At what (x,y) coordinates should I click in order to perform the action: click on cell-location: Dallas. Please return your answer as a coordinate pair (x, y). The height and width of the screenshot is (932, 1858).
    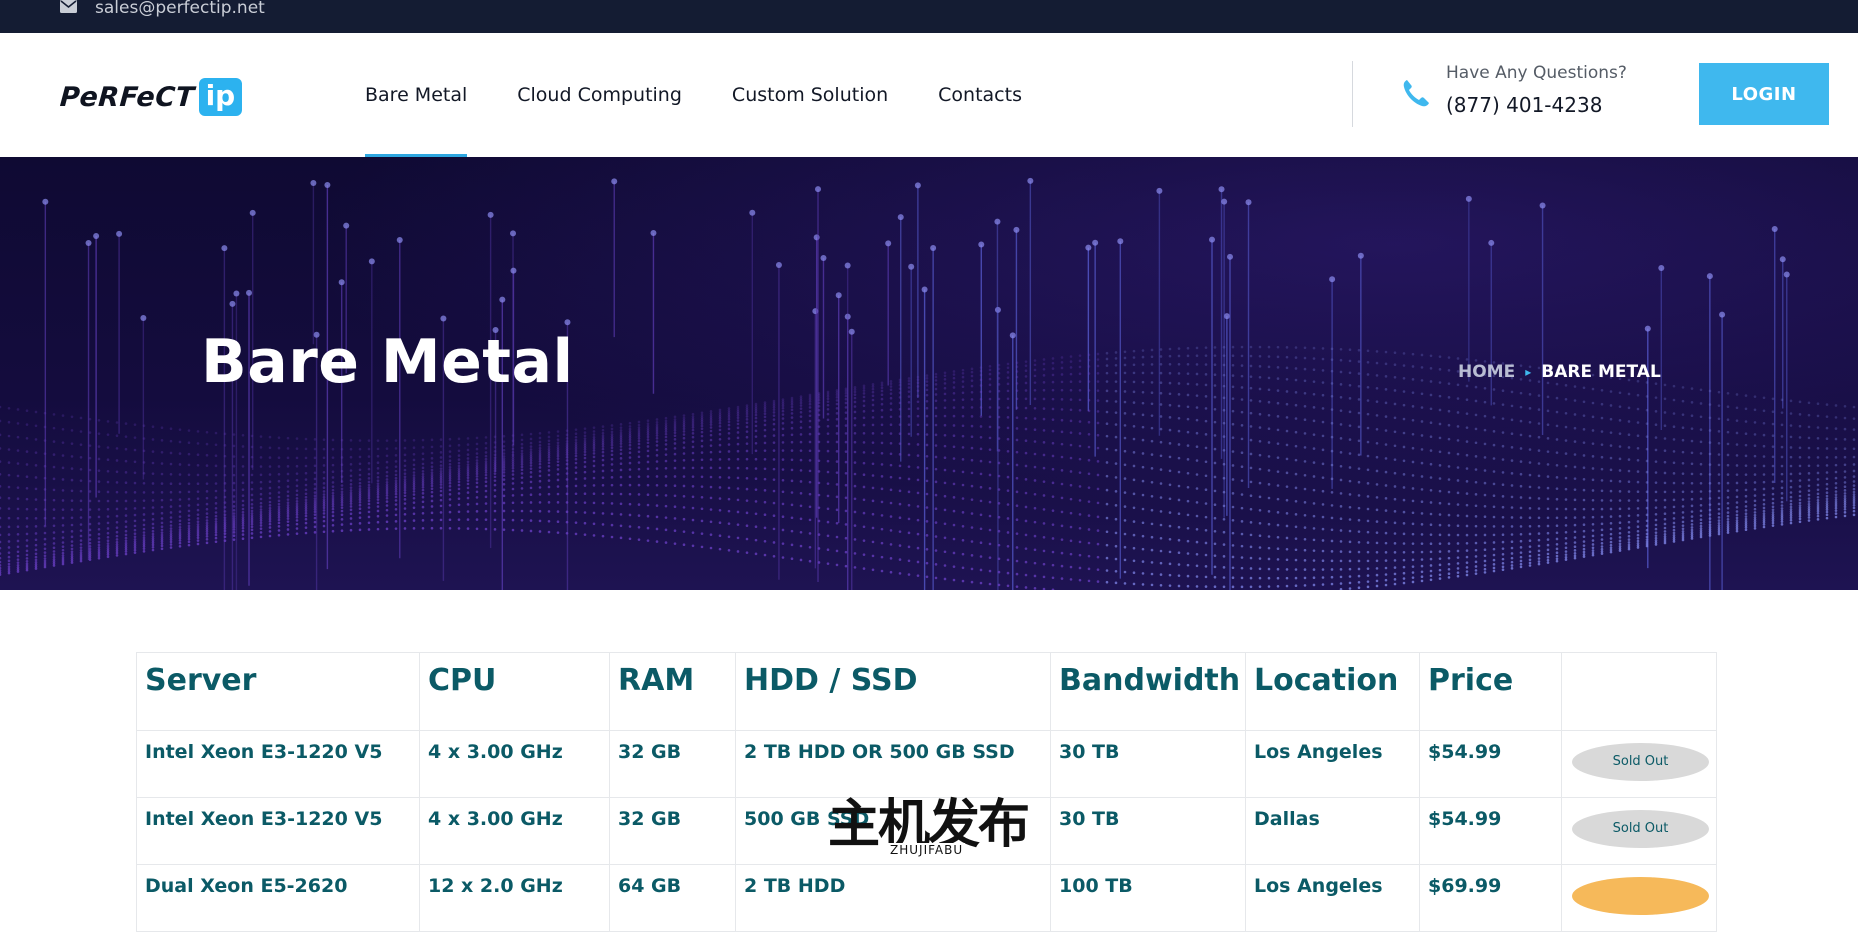
    Looking at the image, I should click on (1332, 831).